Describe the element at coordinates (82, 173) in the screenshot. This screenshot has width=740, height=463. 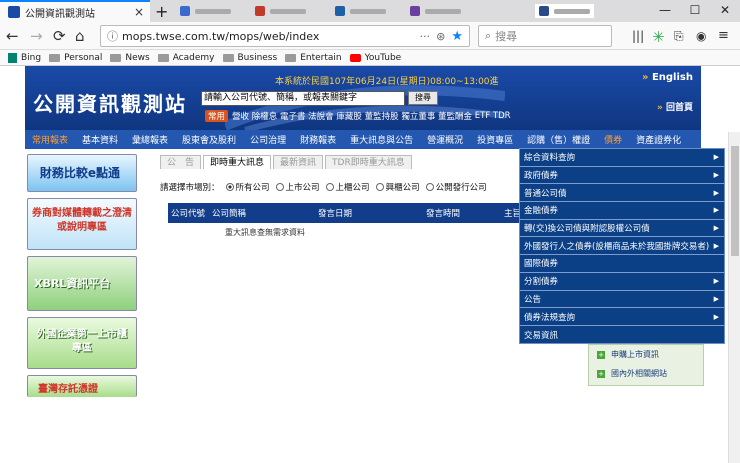
I see `banner-financial-compare: 財務比較e點通` at that location.